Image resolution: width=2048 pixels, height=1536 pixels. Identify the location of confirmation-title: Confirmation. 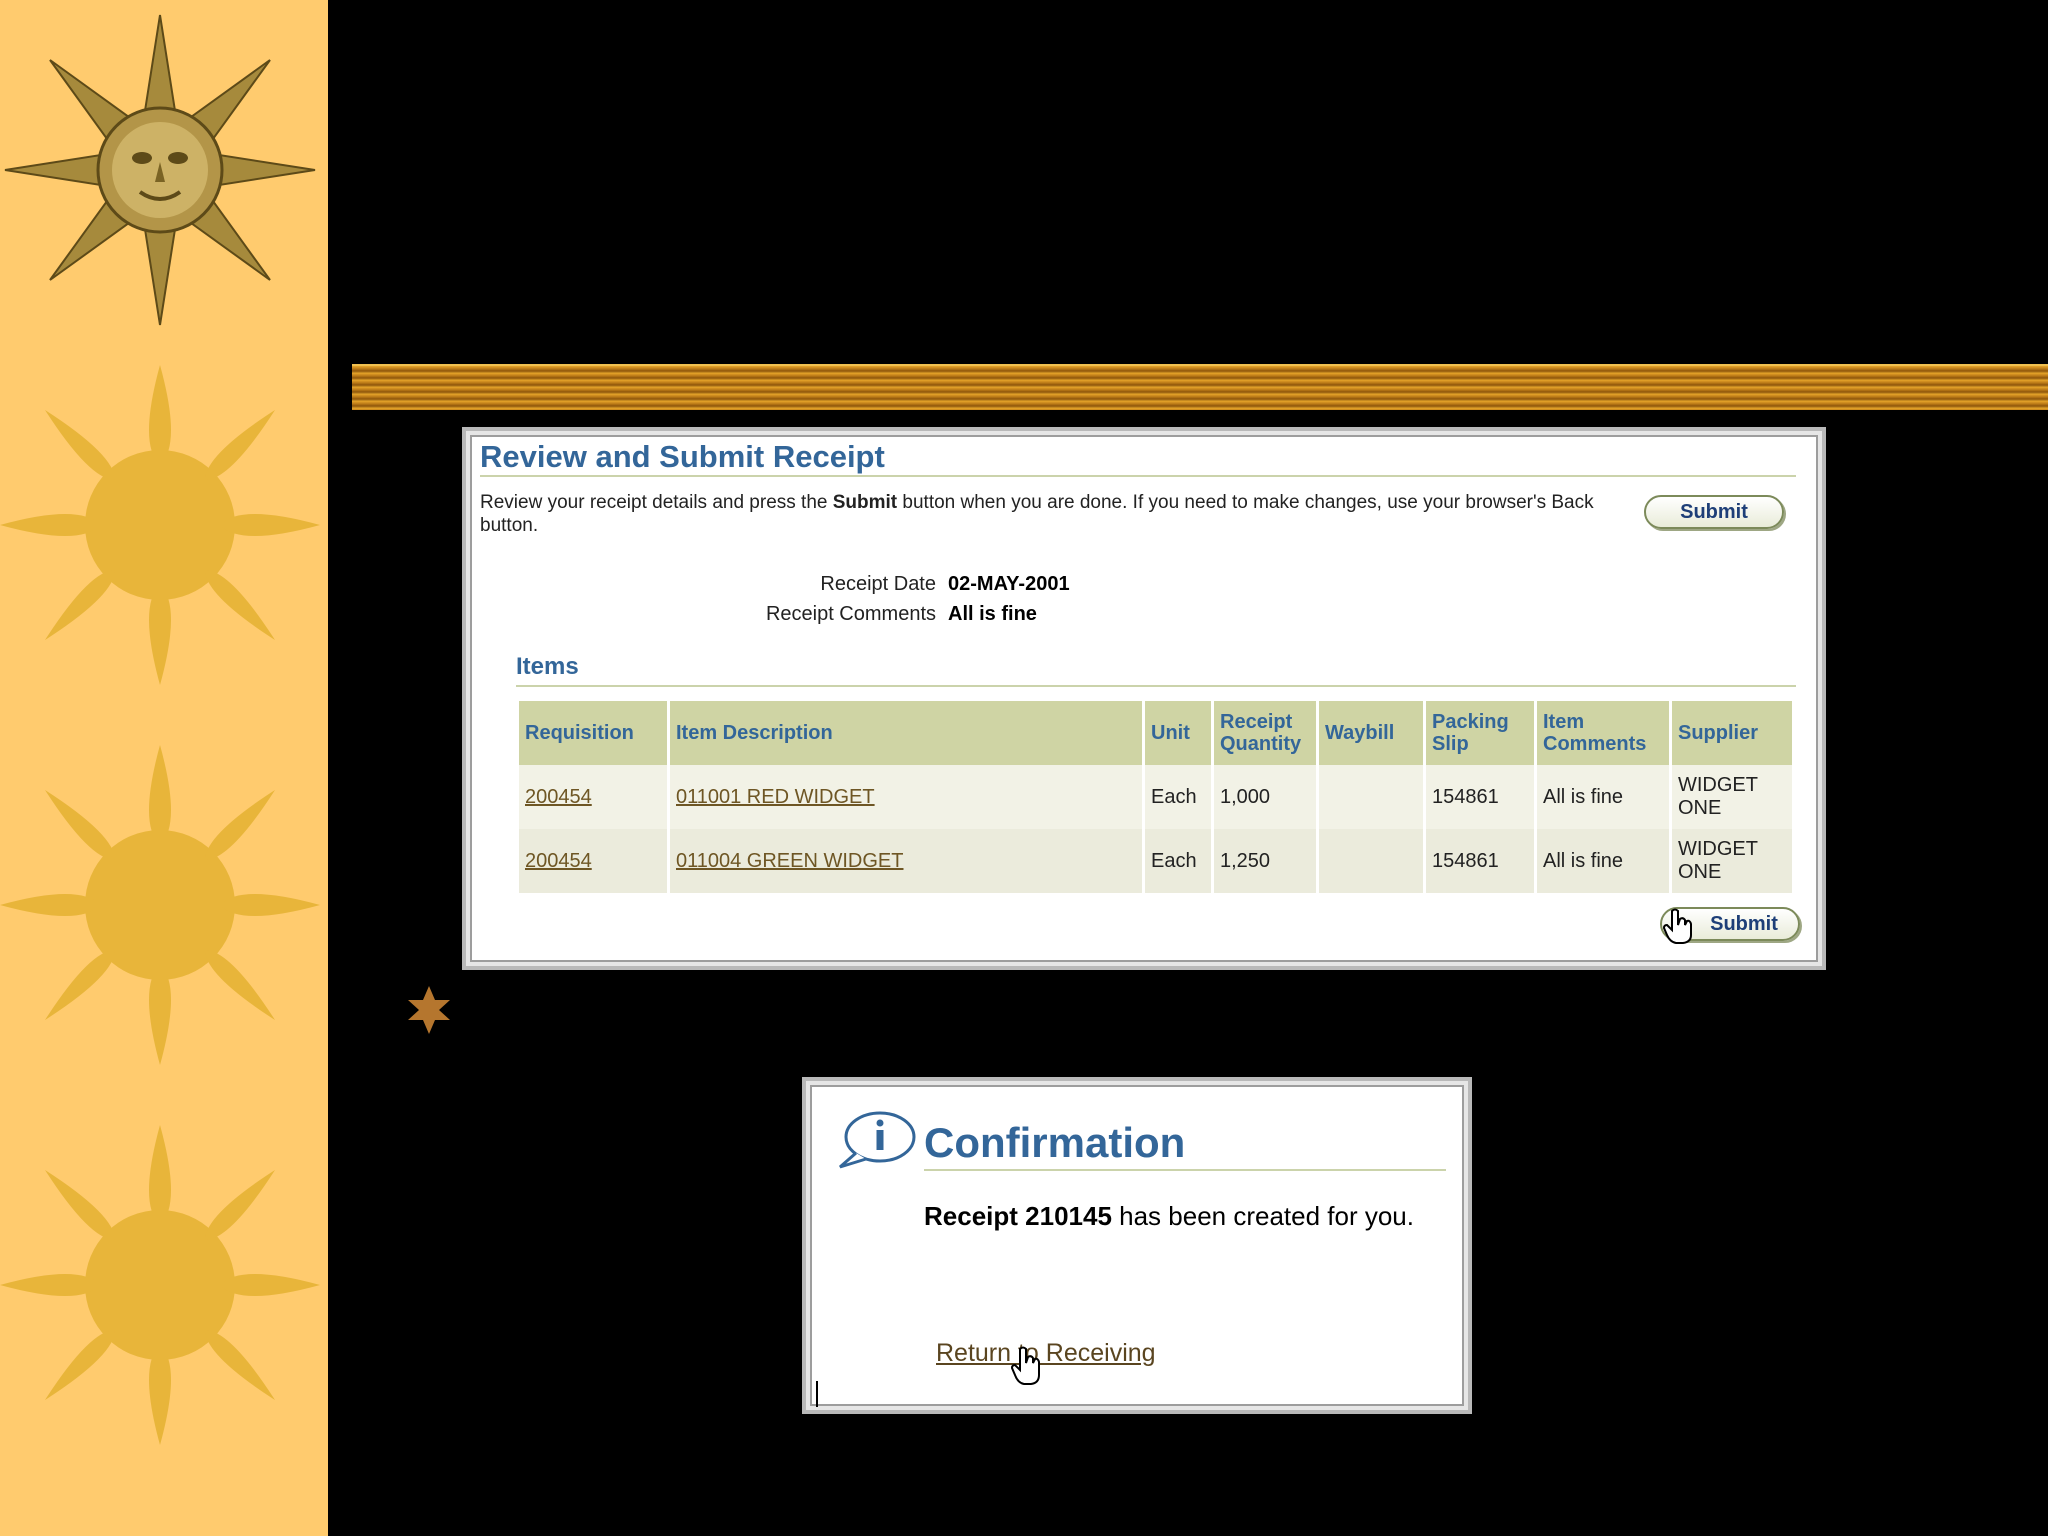
(1055, 1142).